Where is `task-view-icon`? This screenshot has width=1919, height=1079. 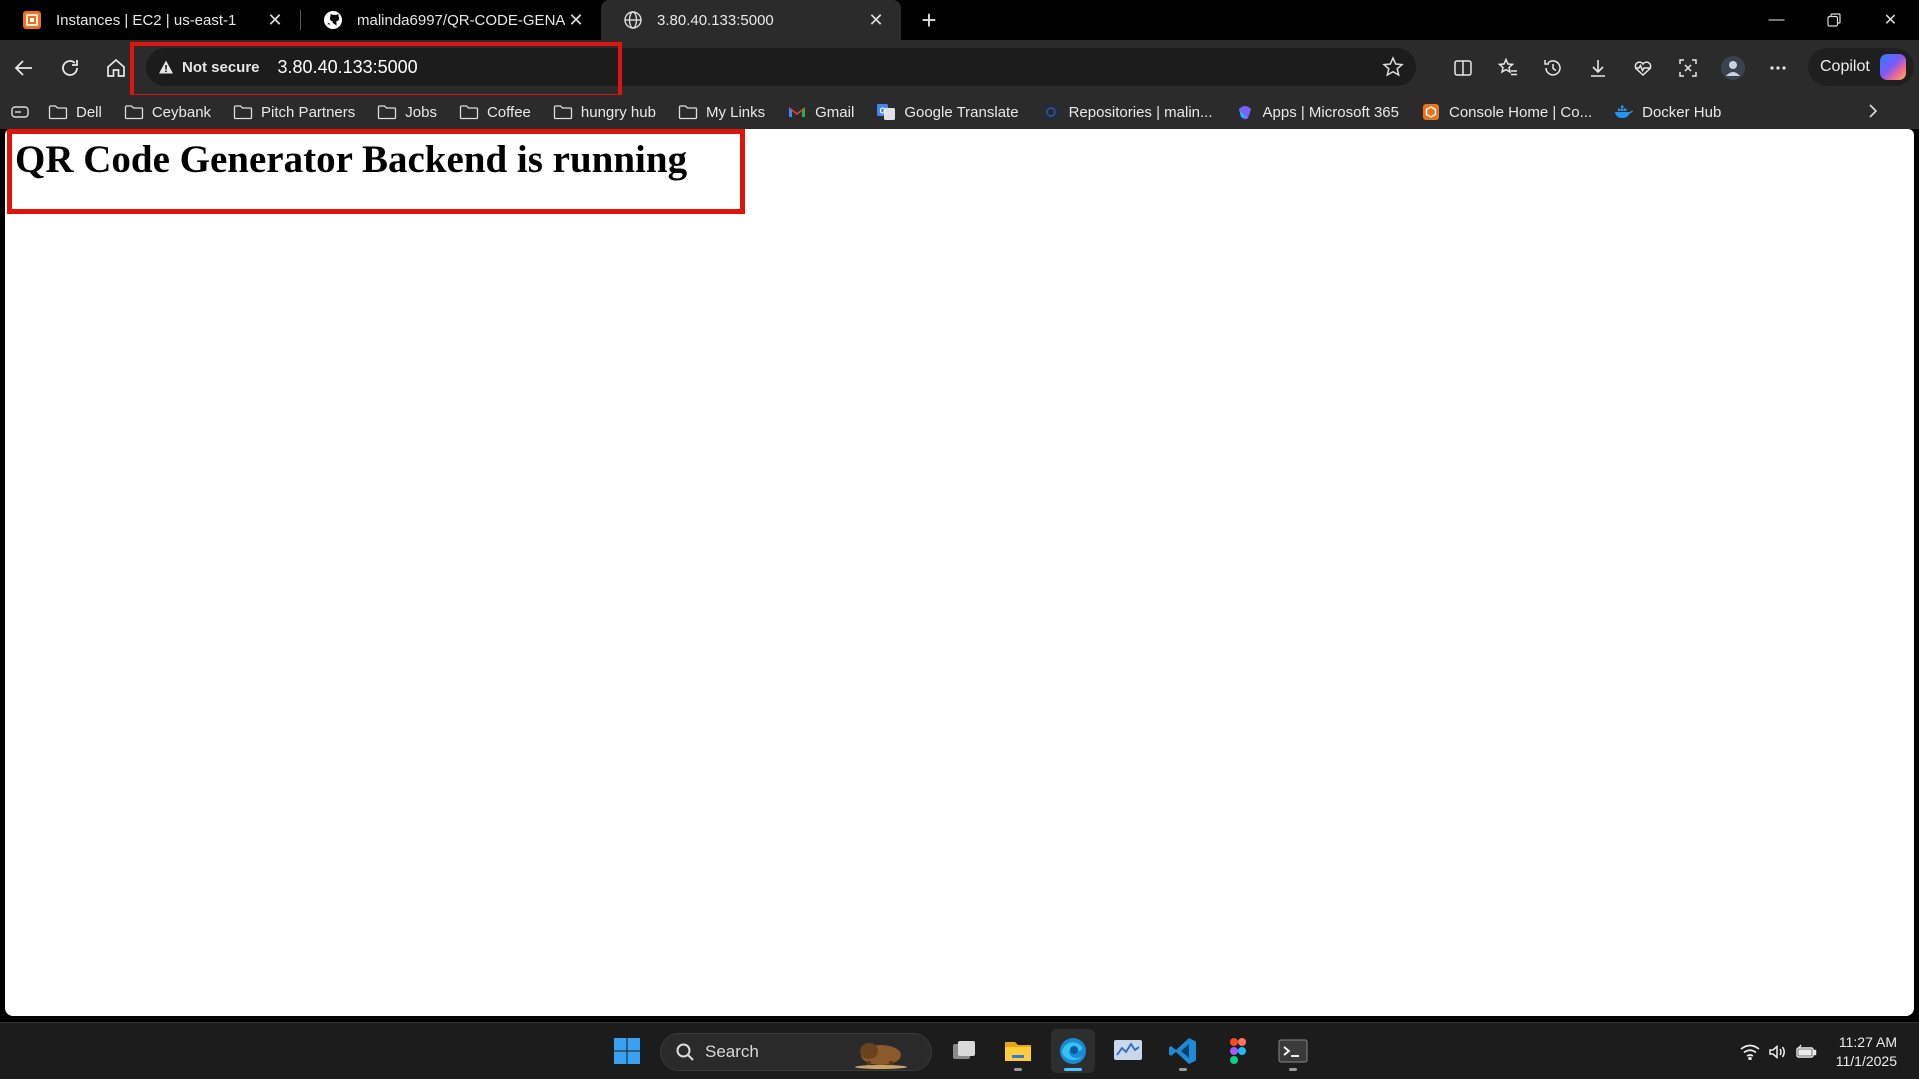 task-view-icon is located at coordinates (964, 1050).